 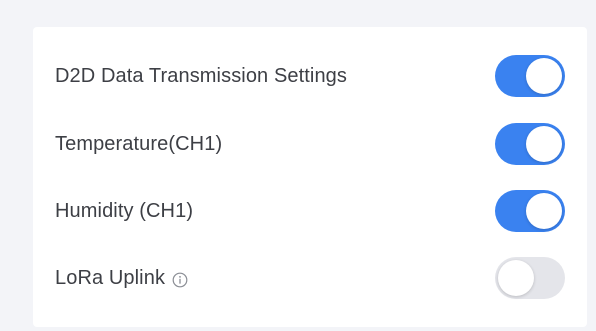 What do you see at coordinates (110, 277) in the screenshot?
I see `setting-label-text: LoRa Uplink` at bounding box center [110, 277].